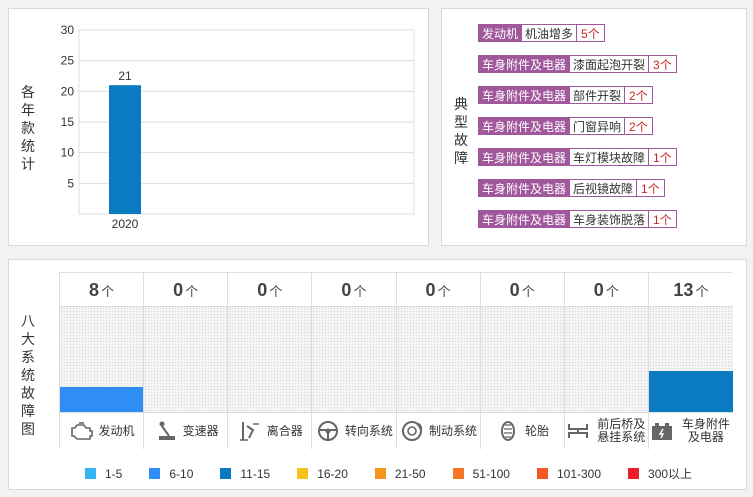  What do you see at coordinates (670, 474) in the screenshot?
I see `legend-label: 300以上` at bounding box center [670, 474].